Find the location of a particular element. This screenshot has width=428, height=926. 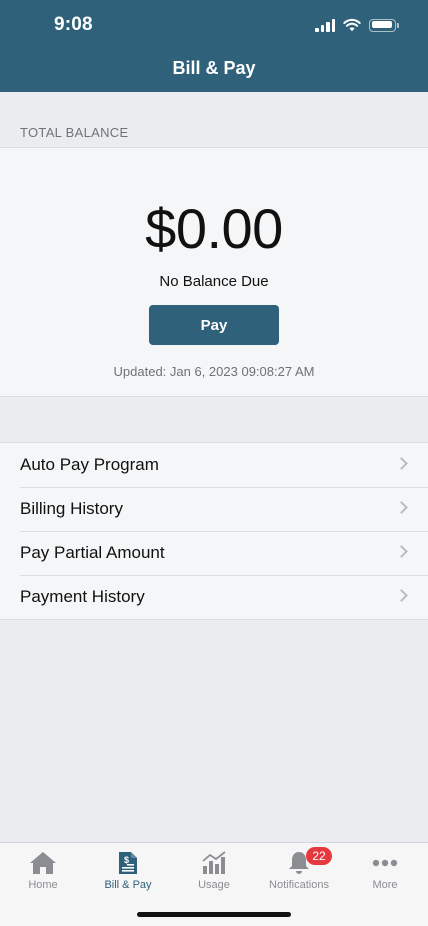

status-icons is located at coordinates (357, 25).